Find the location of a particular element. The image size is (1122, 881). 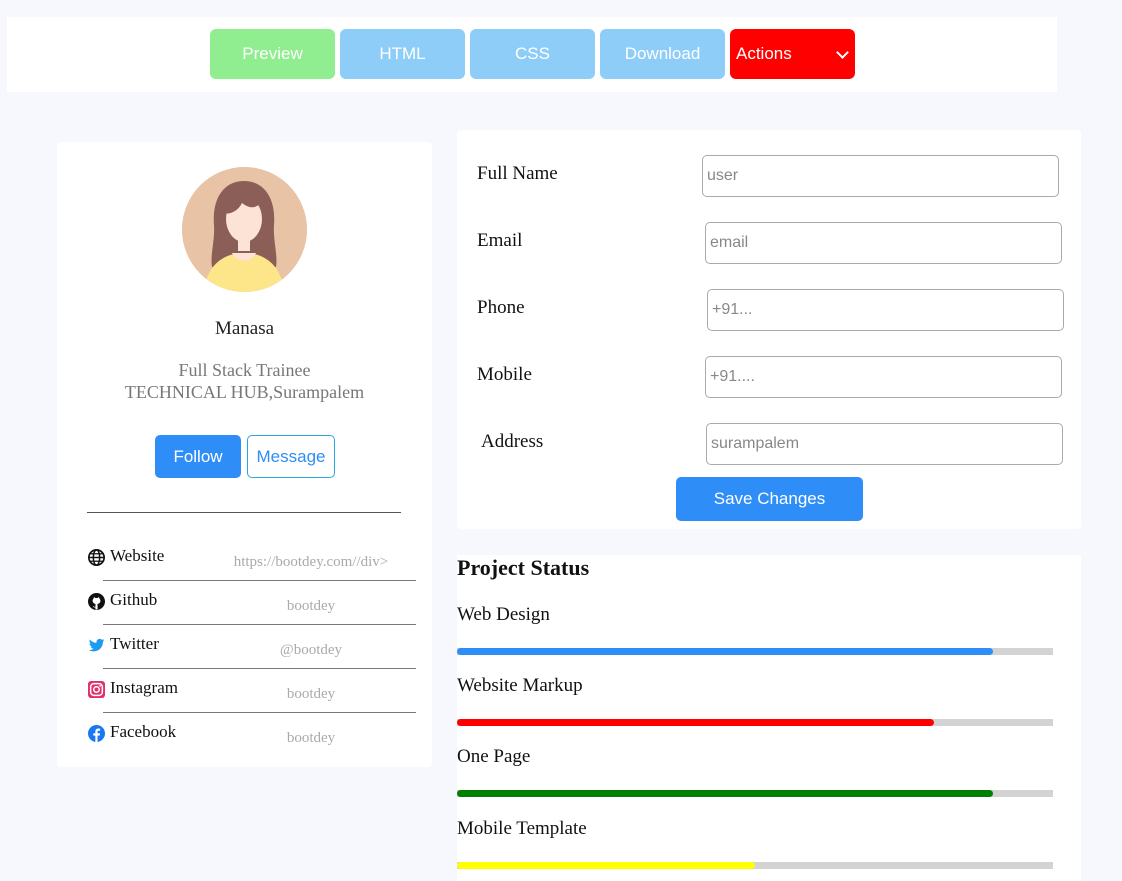

css-button: CSS is located at coordinates (532, 54).